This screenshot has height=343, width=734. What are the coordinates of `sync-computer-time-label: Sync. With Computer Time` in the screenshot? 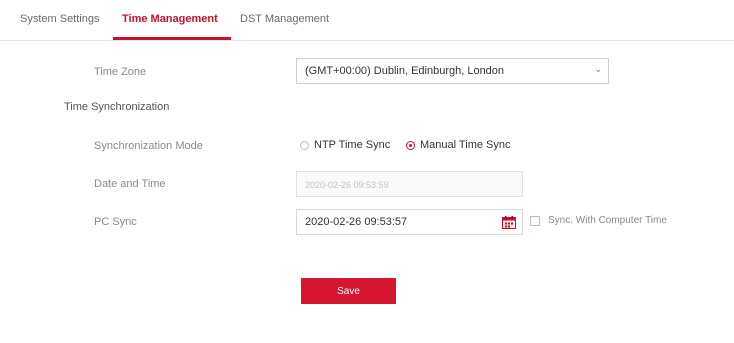 It's located at (607, 220).